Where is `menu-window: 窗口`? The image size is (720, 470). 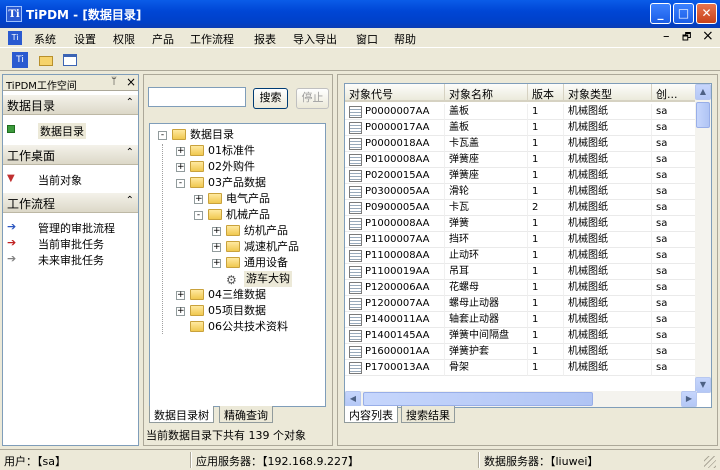 menu-window: 窗口 is located at coordinates (367, 39).